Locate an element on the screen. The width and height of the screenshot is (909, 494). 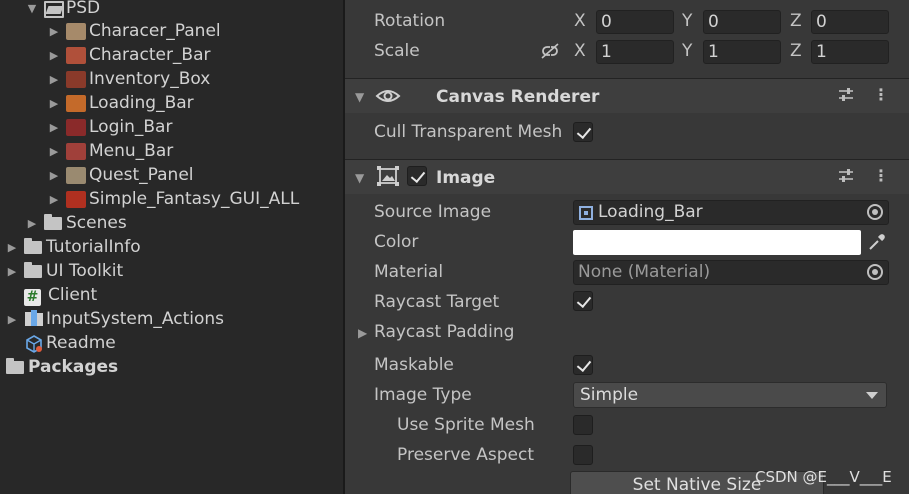
canvas-renderer-header is located at coordinates (627, 96).